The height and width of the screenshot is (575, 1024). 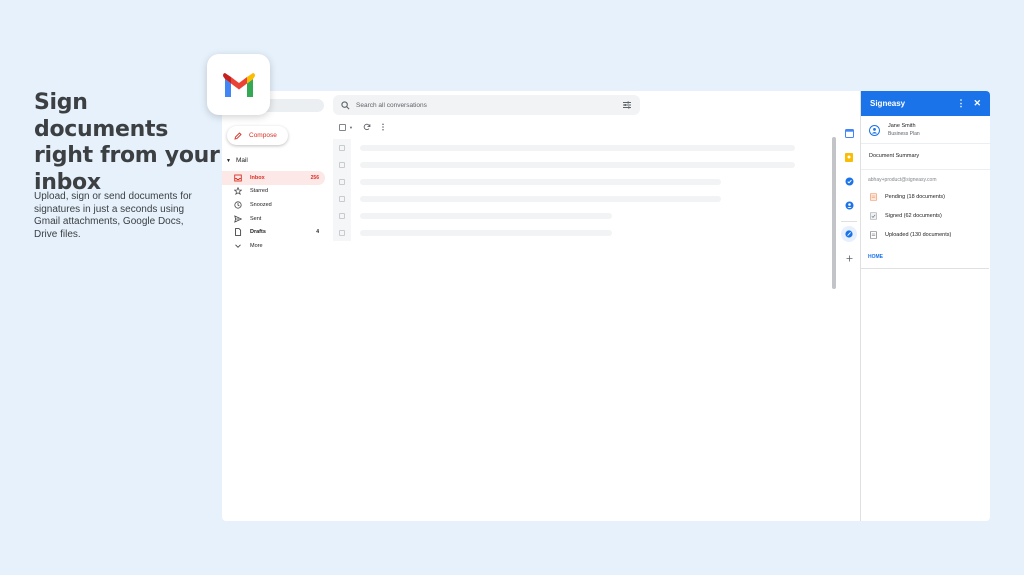 I want to click on select-all: ▼, so click(x=346, y=127).